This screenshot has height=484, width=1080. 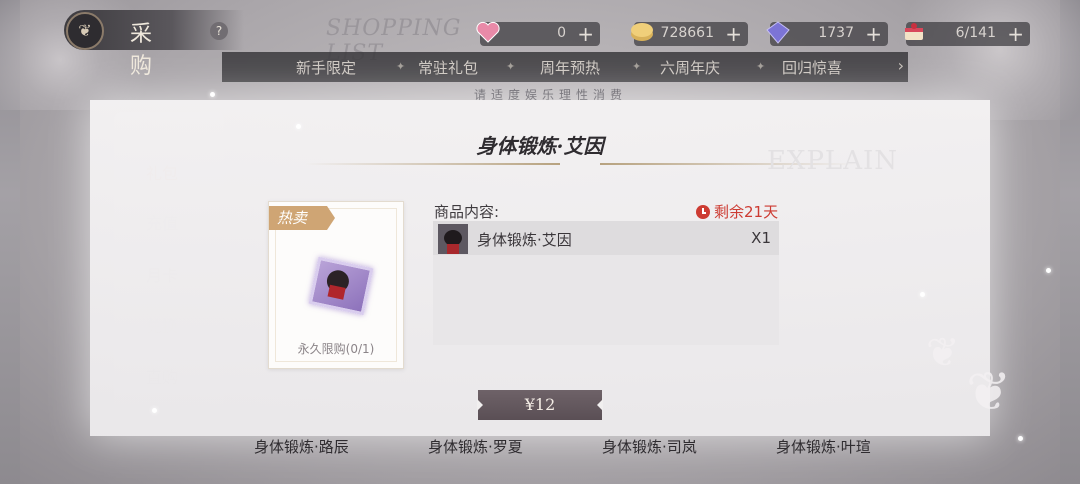 I want to click on bottom-item-name: 身体锻炼·司岚, so click(x=649, y=446).